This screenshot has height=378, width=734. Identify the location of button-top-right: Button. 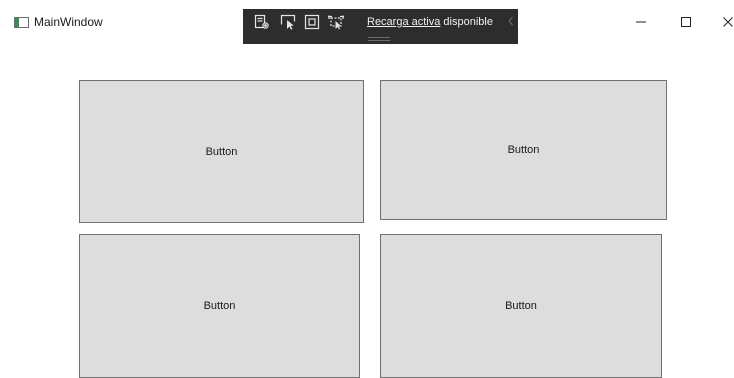
(523, 150).